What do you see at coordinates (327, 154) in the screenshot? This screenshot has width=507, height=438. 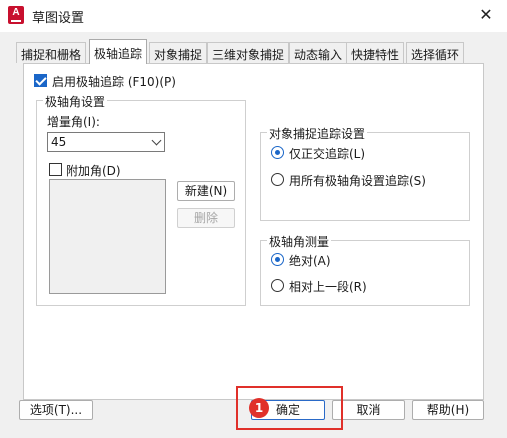 I see `orthogonal-only-label: 仅正交追踪(L)` at bounding box center [327, 154].